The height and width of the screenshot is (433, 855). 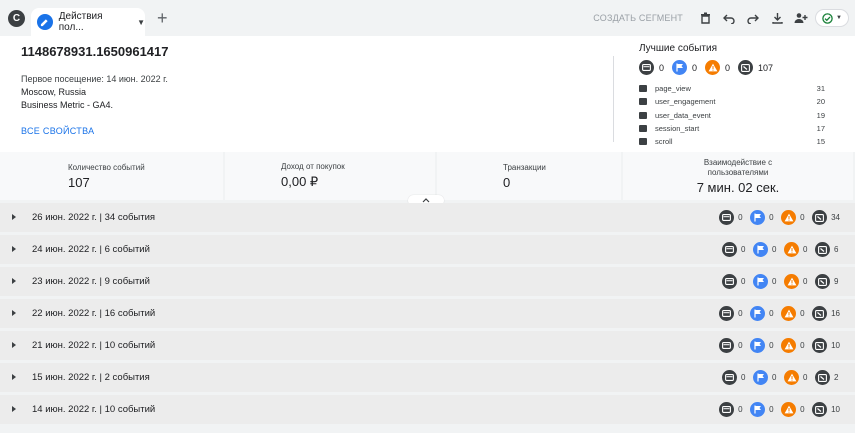 What do you see at coordinates (427, 281) in the screenshot?
I see `day-row: 23 июн. 2022 г. | 9 событий 0 0 0 9` at bounding box center [427, 281].